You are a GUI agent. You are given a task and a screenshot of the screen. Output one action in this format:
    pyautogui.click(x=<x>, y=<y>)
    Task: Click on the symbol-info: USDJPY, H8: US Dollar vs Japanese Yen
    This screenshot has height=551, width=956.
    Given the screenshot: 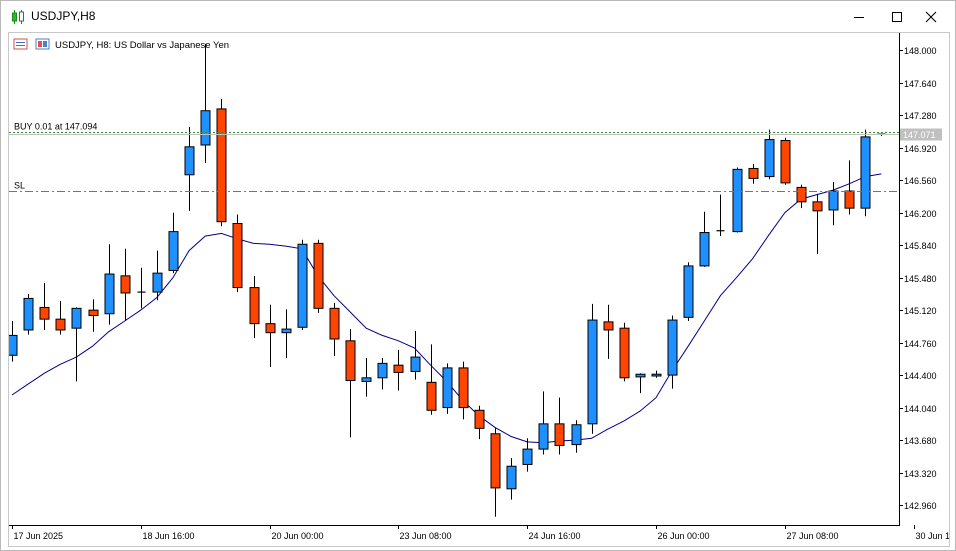 What is the action you would take?
    pyautogui.click(x=121, y=44)
    